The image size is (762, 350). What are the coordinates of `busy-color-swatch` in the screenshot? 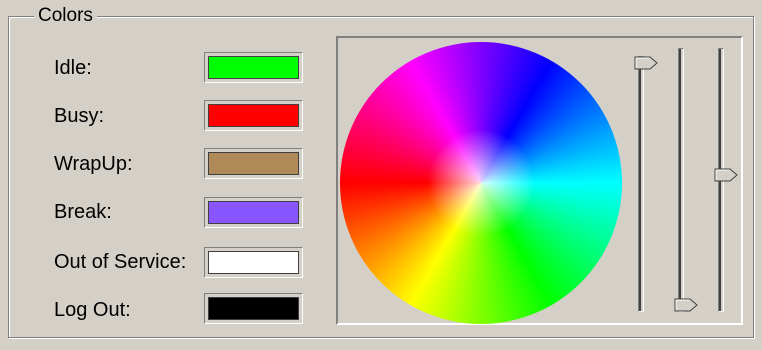 It's located at (253, 115).